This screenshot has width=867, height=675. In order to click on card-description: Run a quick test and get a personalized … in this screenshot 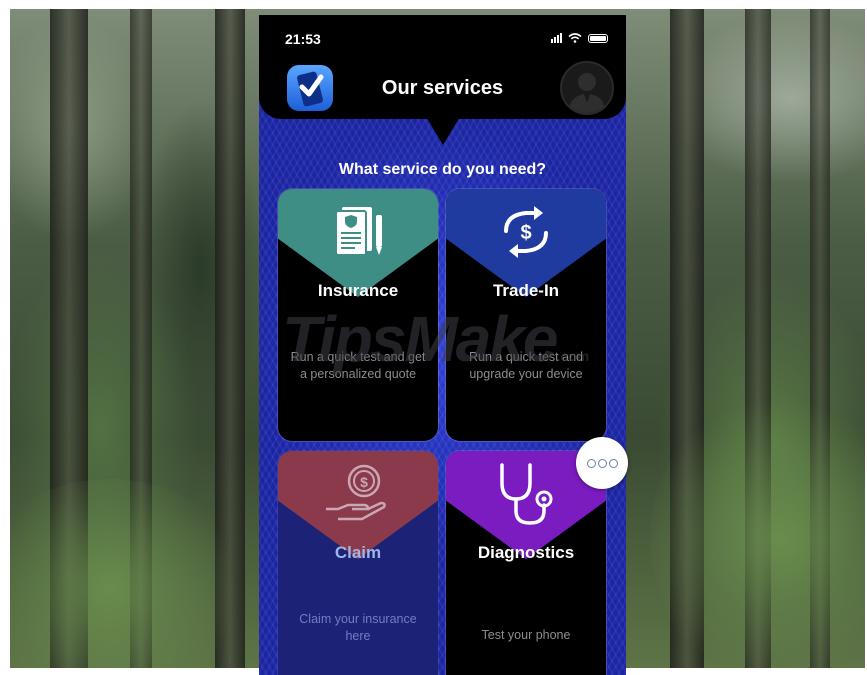, I will do `click(358, 365)`.